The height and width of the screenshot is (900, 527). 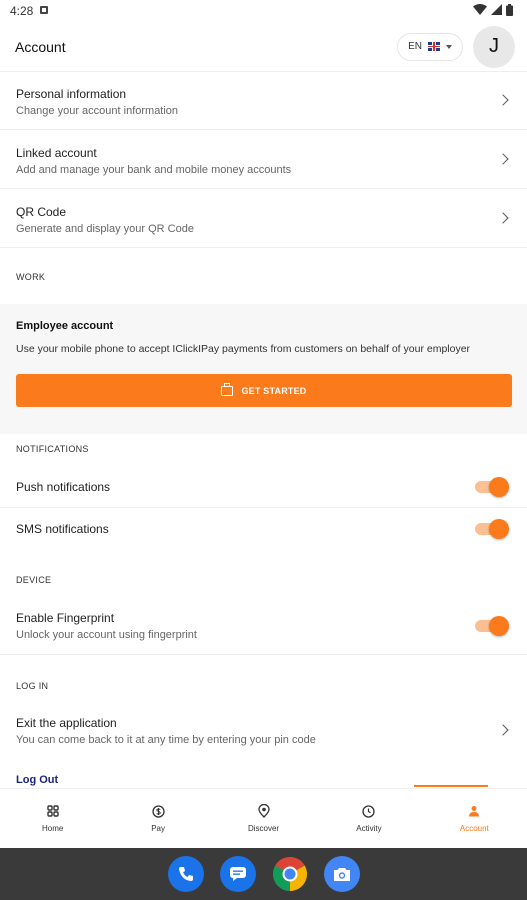 I want to click on sms-notifications-label: SMS notifications, so click(x=62, y=529).